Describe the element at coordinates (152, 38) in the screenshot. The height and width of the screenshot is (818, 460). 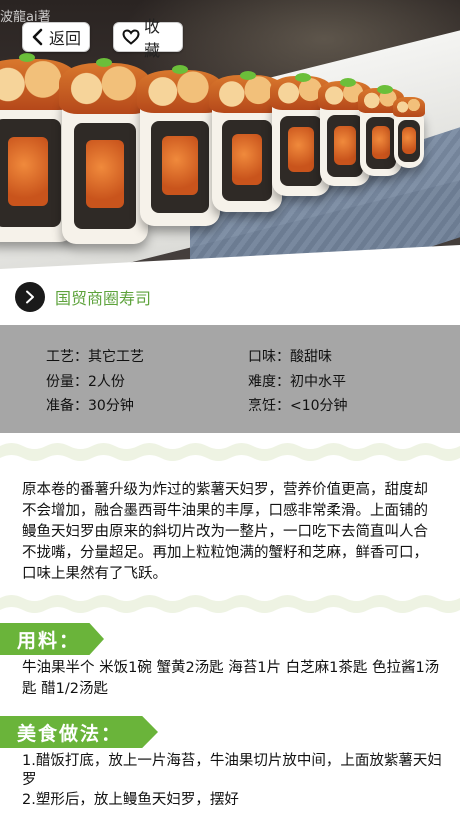
I see `favorite-label: 收藏` at that location.